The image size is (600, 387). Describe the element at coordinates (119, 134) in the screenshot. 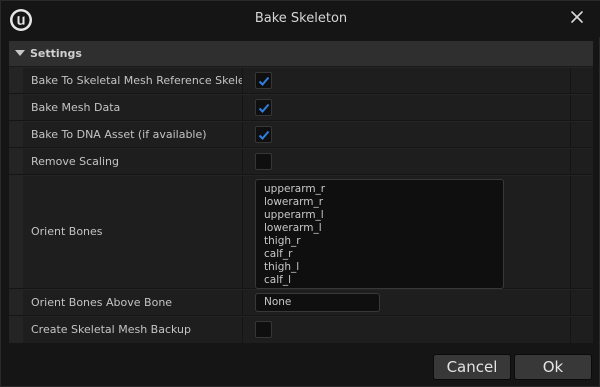

I see `row-label: Bake To DNA Asset (if available)` at that location.